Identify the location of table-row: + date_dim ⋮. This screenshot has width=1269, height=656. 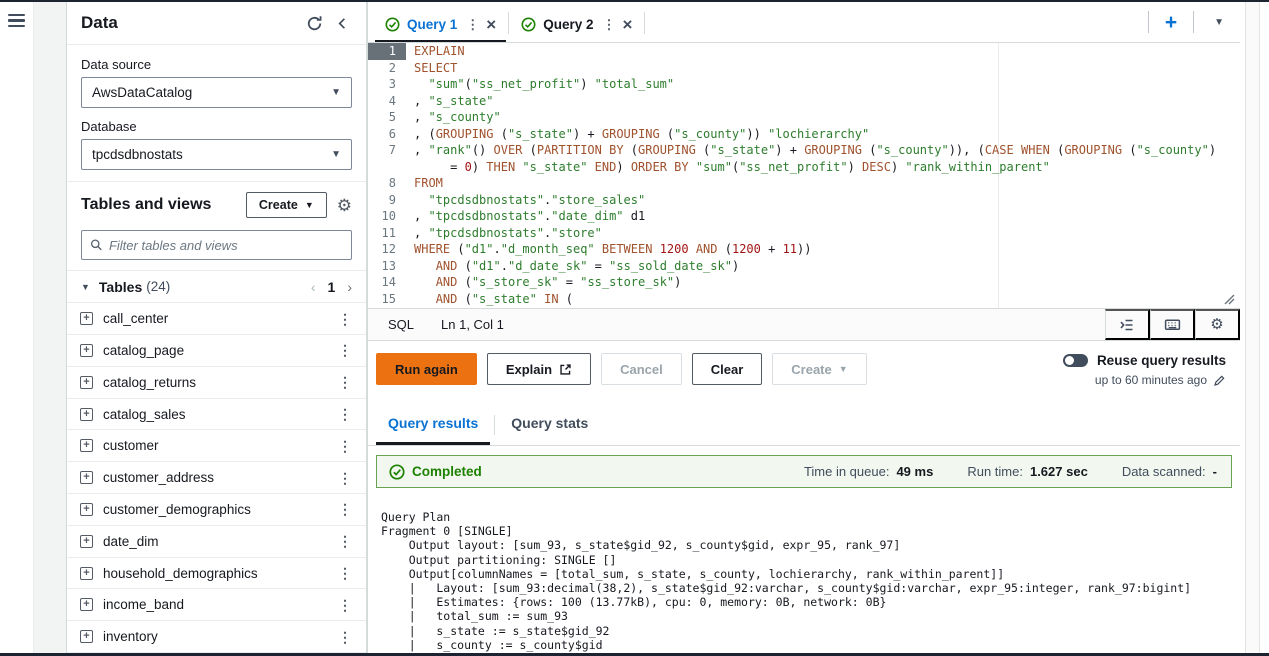
(216, 541).